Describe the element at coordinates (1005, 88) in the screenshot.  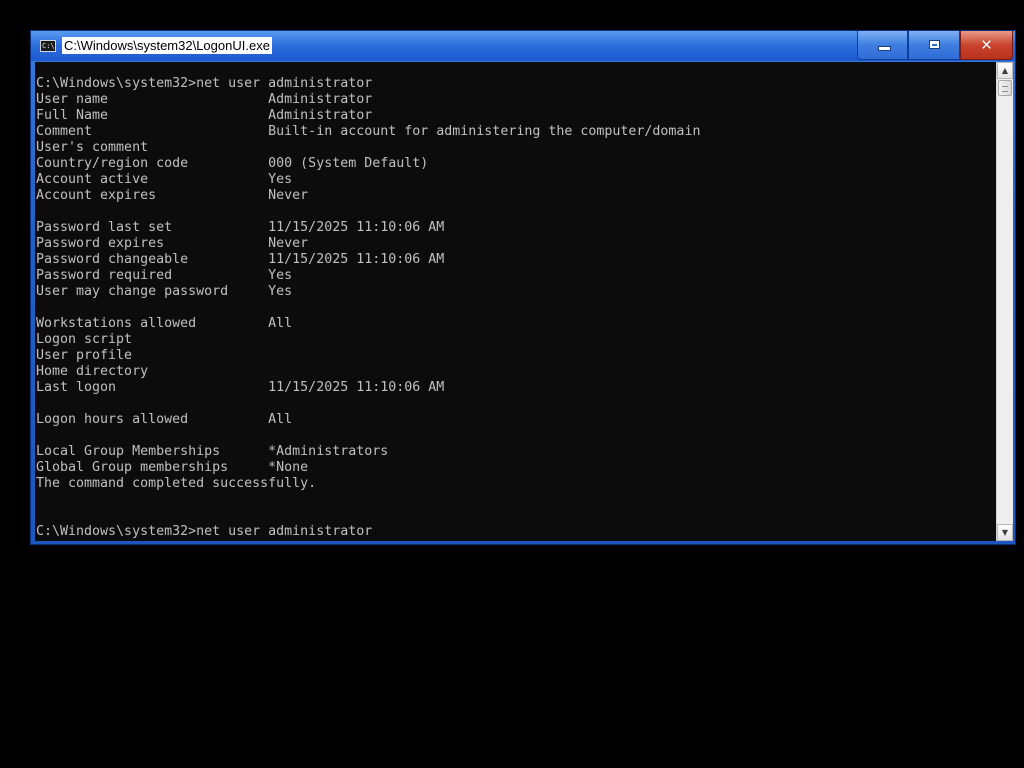
I see `scroll-thumb` at that location.